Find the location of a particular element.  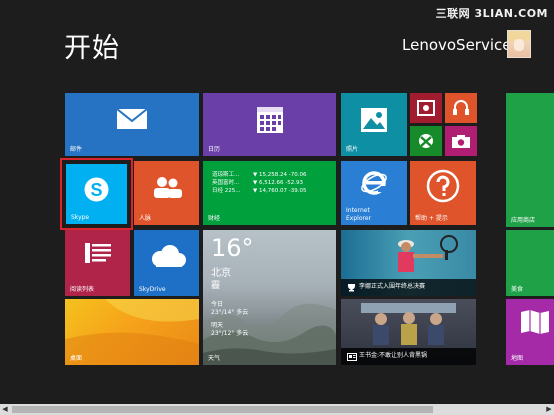

weather-tomorrow-label: 明天 is located at coordinates (217, 325).